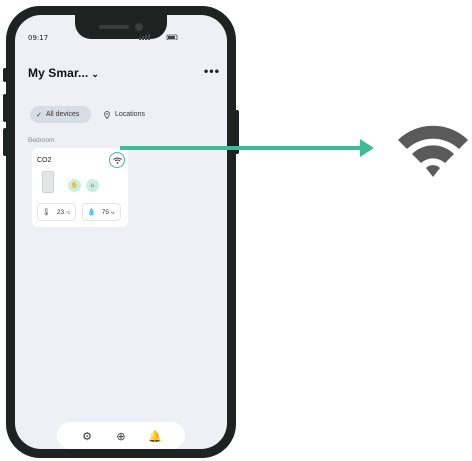 Image resolution: width=472 pixels, height=461 pixels. I want to click on annotation-arrow-head, so click(367, 148).